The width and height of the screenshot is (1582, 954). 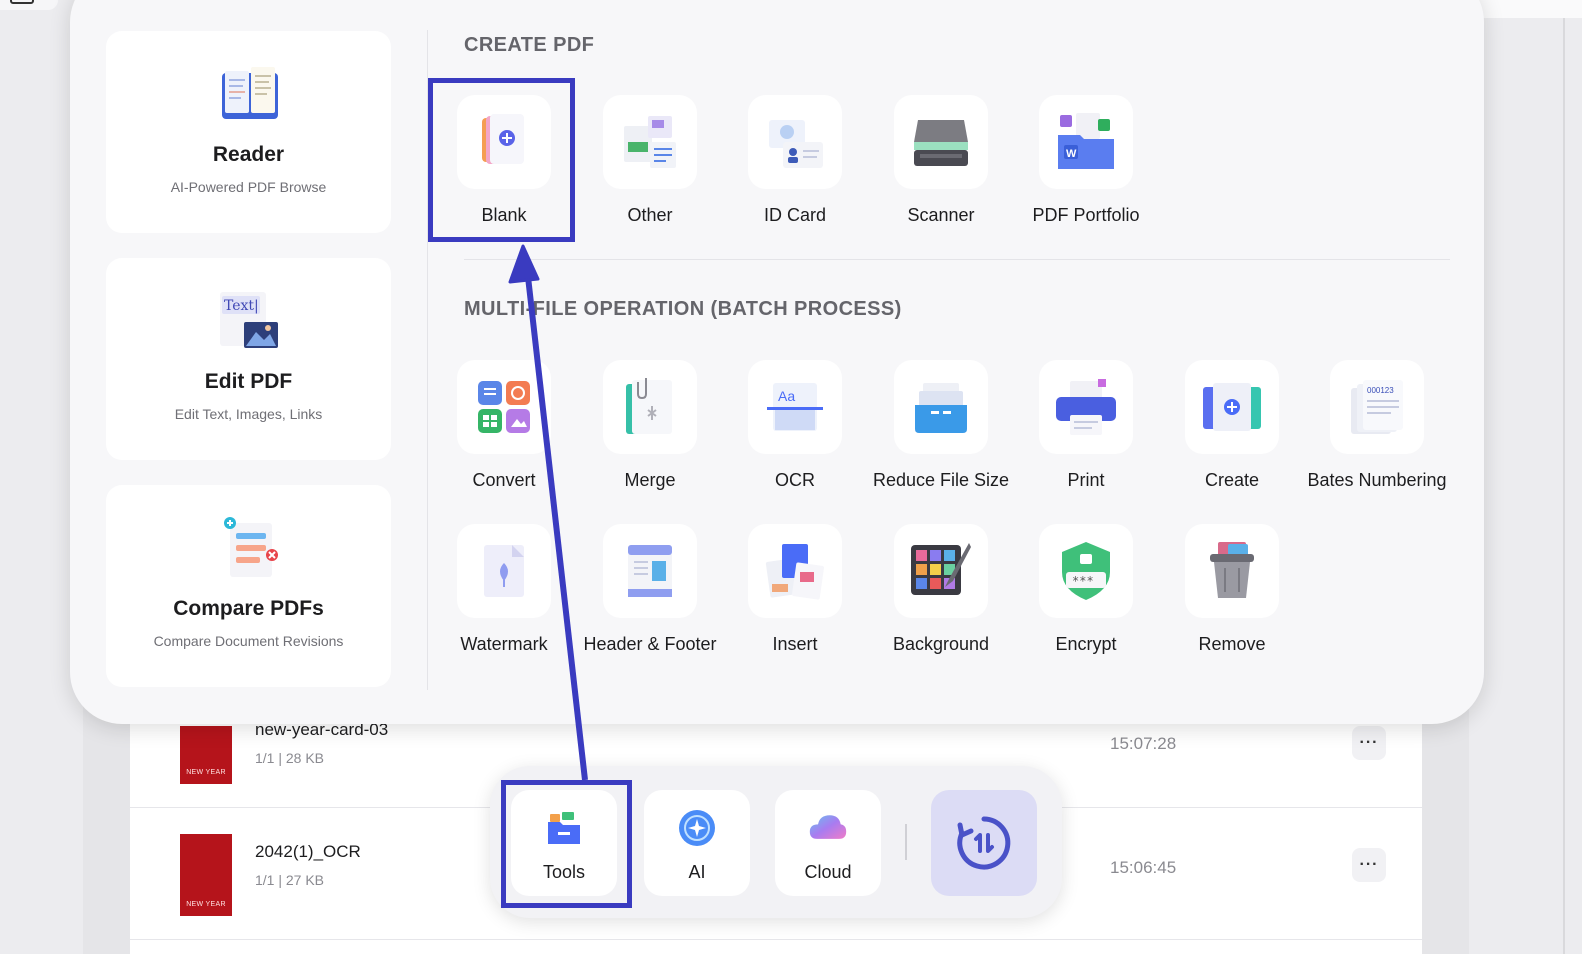 What do you see at coordinates (566, 844) in the screenshot?
I see `tools-highlight-box` at bounding box center [566, 844].